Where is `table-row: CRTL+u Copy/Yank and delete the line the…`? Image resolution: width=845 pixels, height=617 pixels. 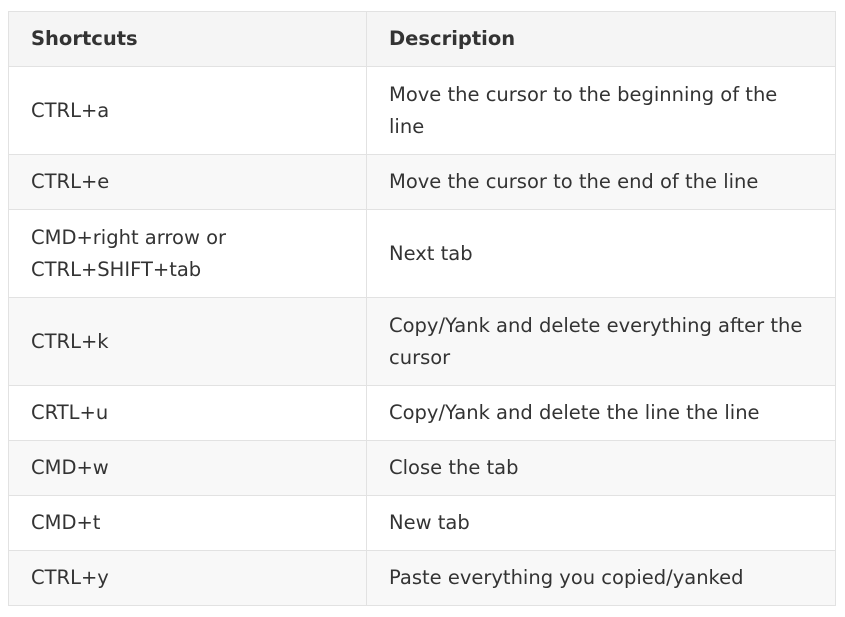
table-row: CRTL+u Copy/Yank and delete the line the… is located at coordinates (422, 413).